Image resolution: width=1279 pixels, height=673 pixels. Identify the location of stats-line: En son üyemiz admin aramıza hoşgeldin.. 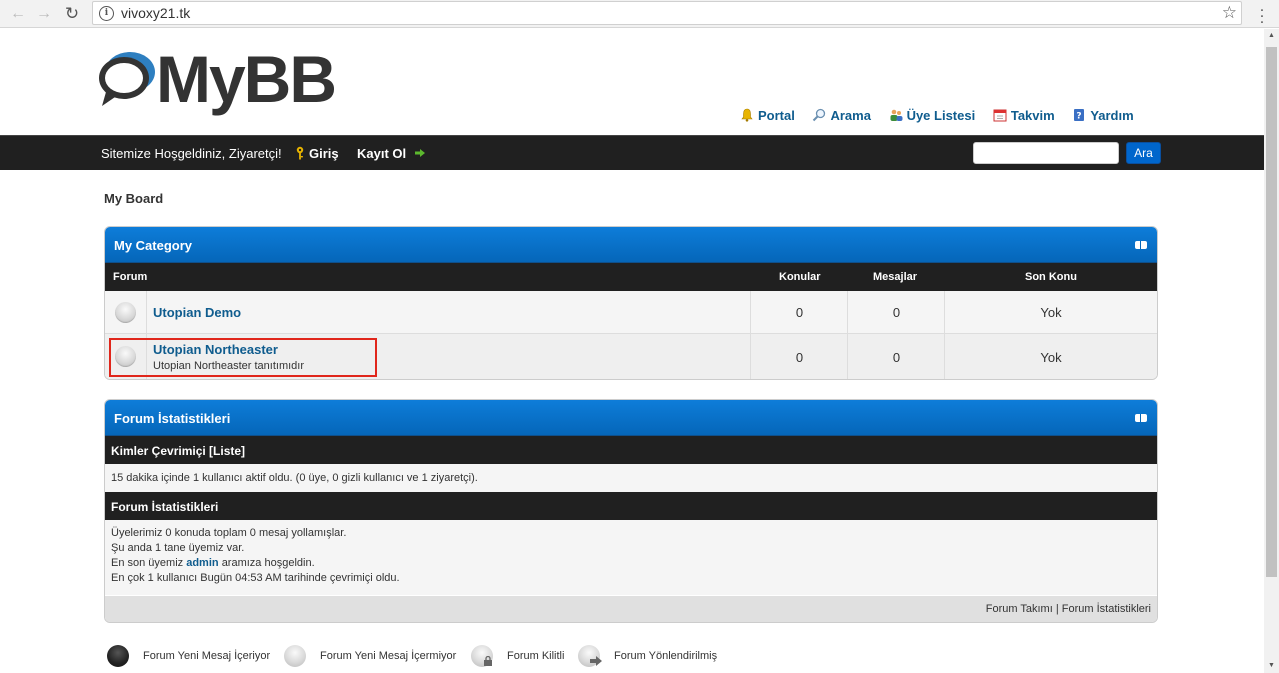
(213, 563).